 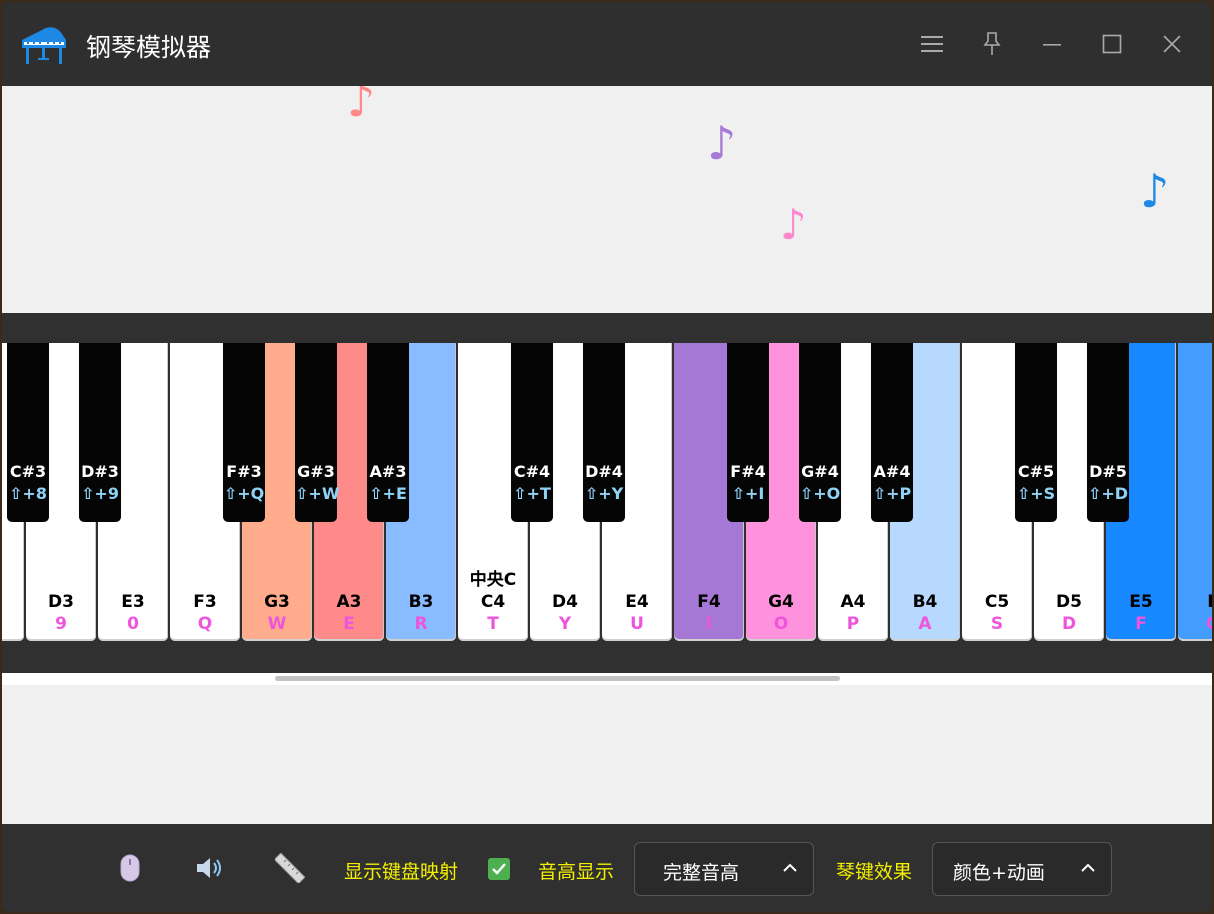 What do you see at coordinates (100, 493) in the screenshot?
I see `key-mapping-label: ⇧+9` at bounding box center [100, 493].